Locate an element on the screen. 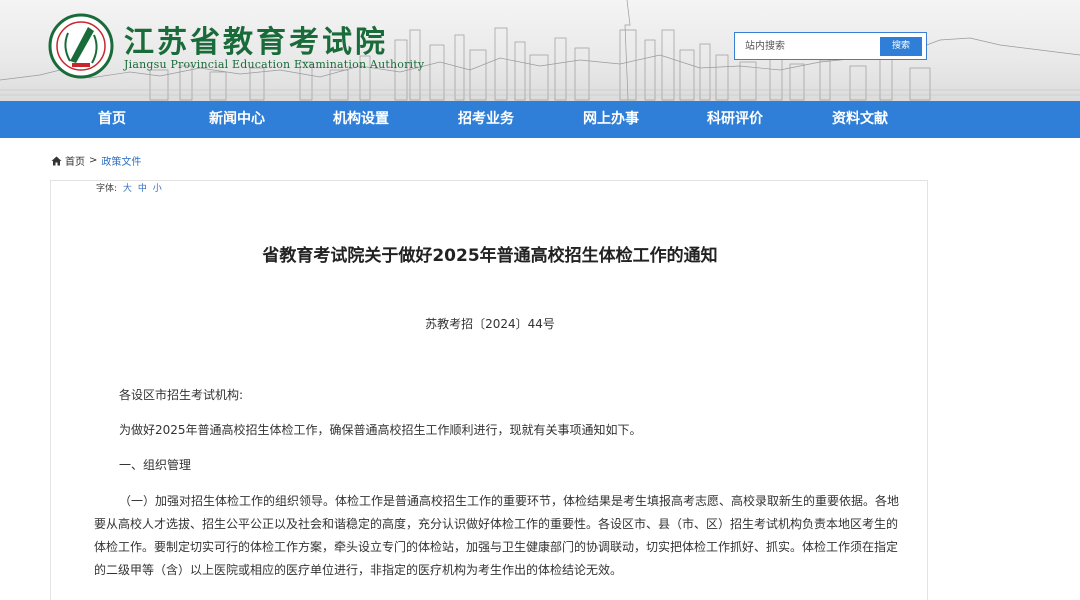 The image size is (1080, 600). breadcrumb-current: 政策文件 is located at coordinates (121, 160).